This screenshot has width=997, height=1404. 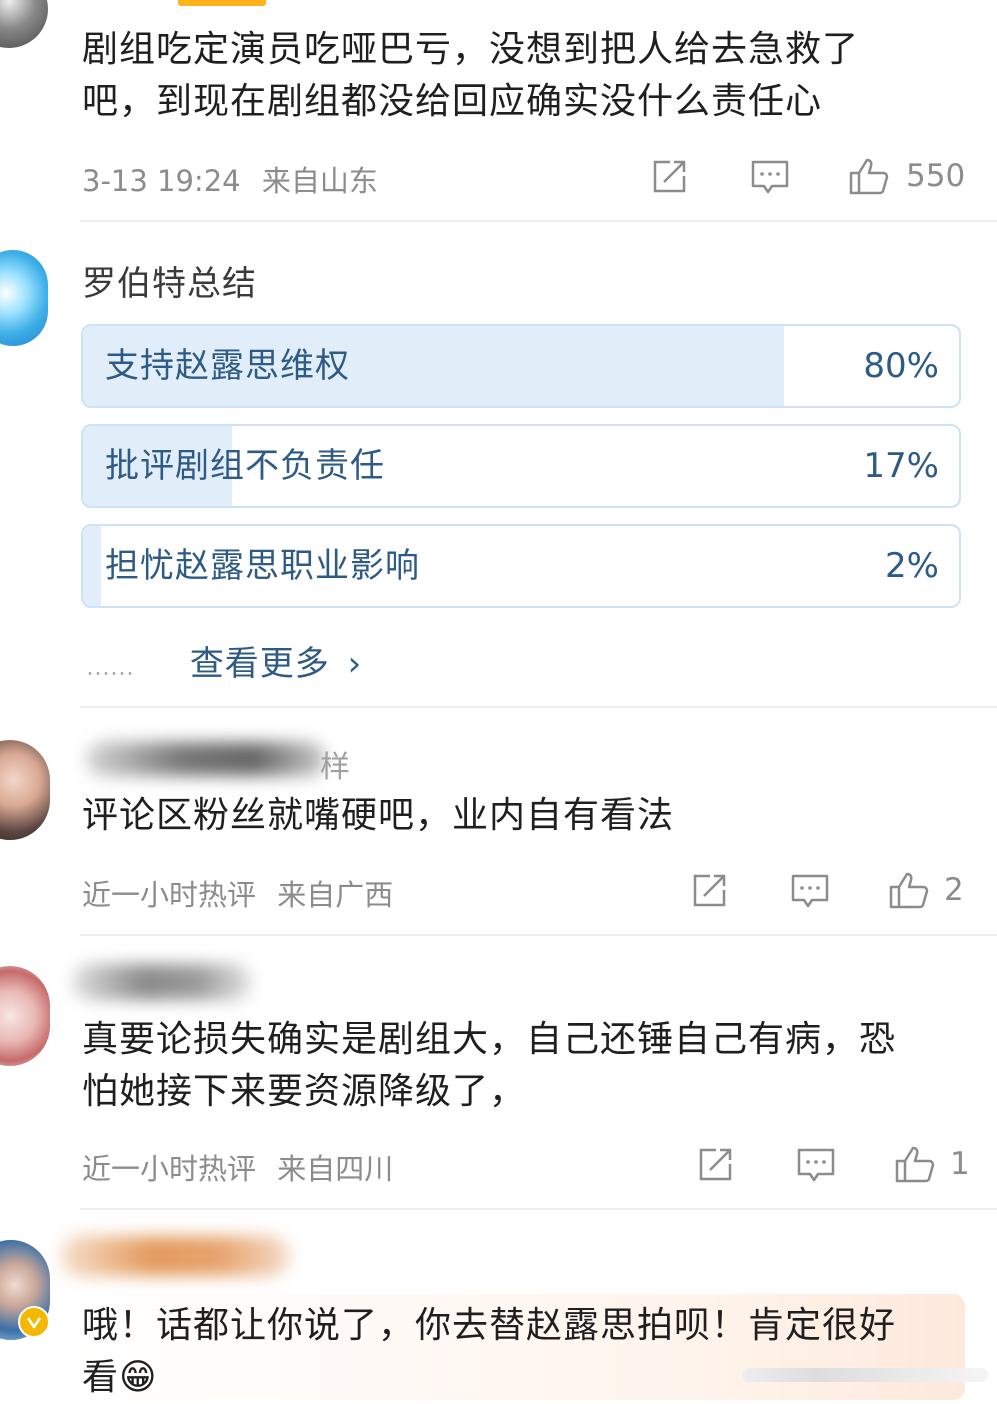 I want to click on more-label: 查看更多, so click(x=259, y=664).